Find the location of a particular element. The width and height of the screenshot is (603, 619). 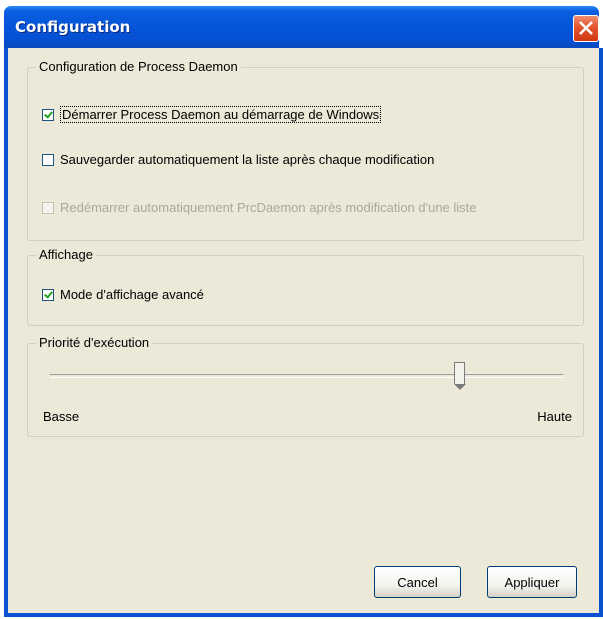

close-icon is located at coordinates (586, 28).